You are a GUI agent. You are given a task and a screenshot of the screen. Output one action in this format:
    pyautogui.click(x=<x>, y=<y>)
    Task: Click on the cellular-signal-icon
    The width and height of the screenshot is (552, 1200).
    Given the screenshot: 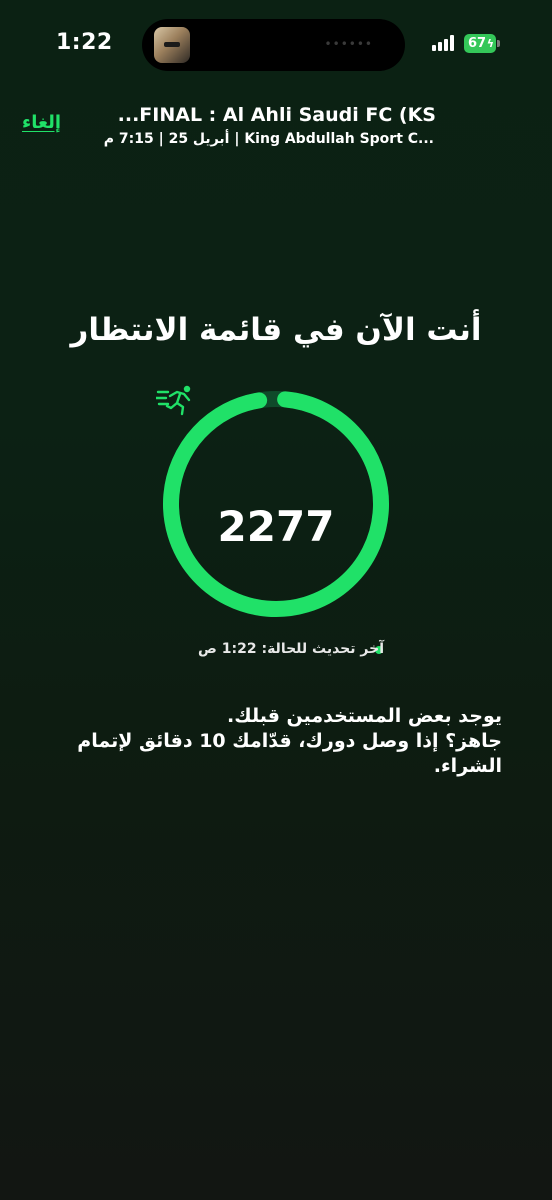 What is the action you would take?
    pyautogui.click(x=444, y=43)
    